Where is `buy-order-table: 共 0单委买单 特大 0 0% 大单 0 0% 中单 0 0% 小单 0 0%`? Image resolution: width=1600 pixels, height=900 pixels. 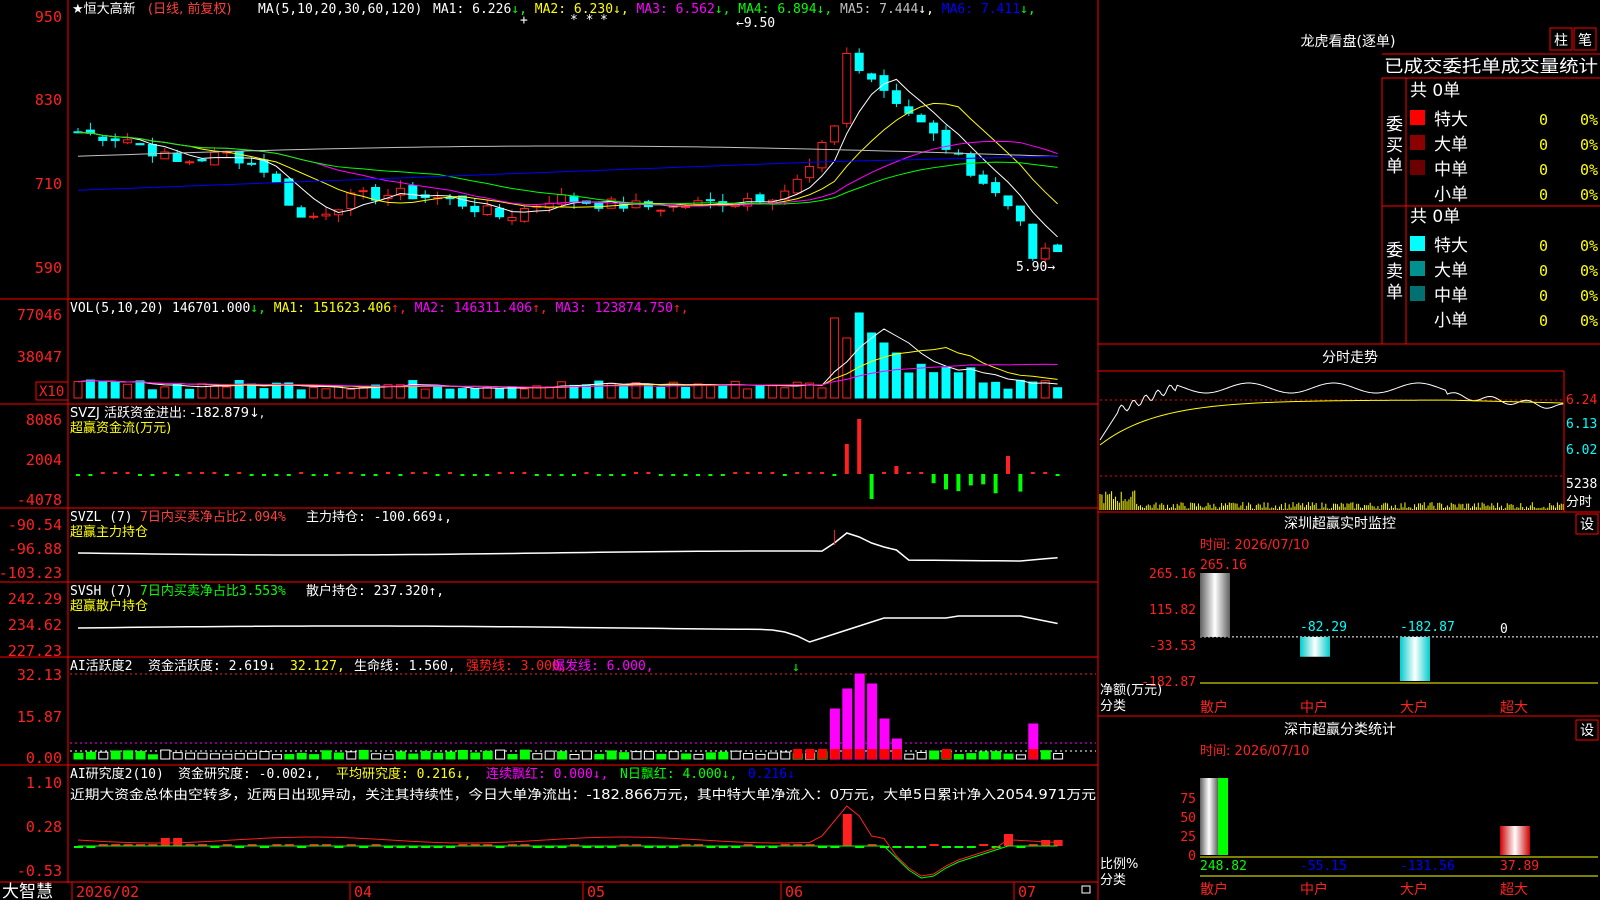 buy-order-table: 共 0单委买单 特大 0 0% 大单 0 0% 中单 0 0% 小单 0 0% is located at coordinates (1492, 143).